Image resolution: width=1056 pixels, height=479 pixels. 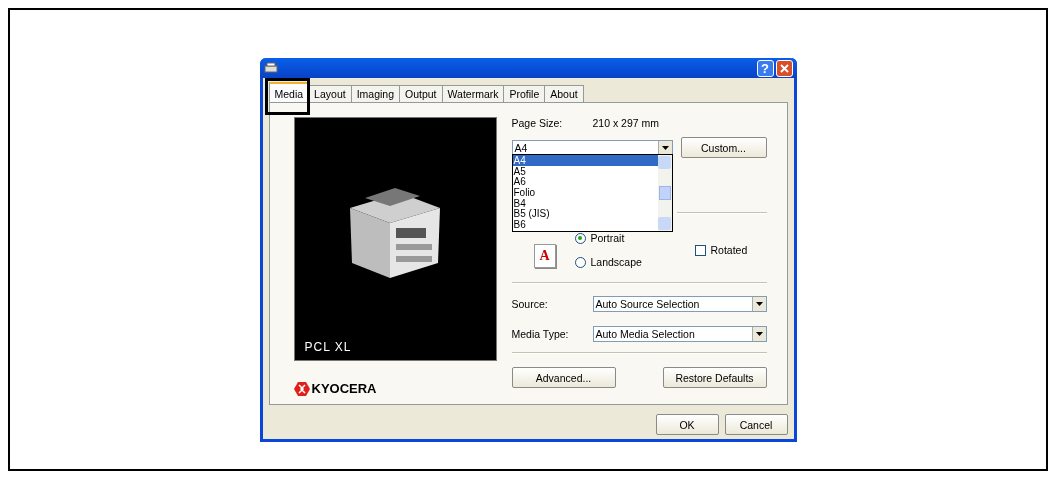 What do you see at coordinates (270, 68) in the screenshot?
I see `printer-icon` at bounding box center [270, 68].